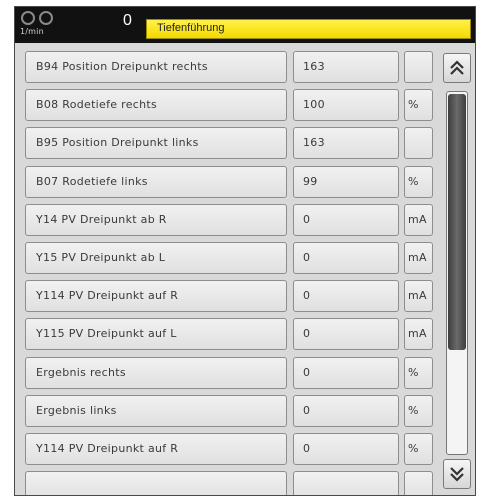  What do you see at coordinates (346, 483) in the screenshot?
I see `parameter-value` at bounding box center [346, 483].